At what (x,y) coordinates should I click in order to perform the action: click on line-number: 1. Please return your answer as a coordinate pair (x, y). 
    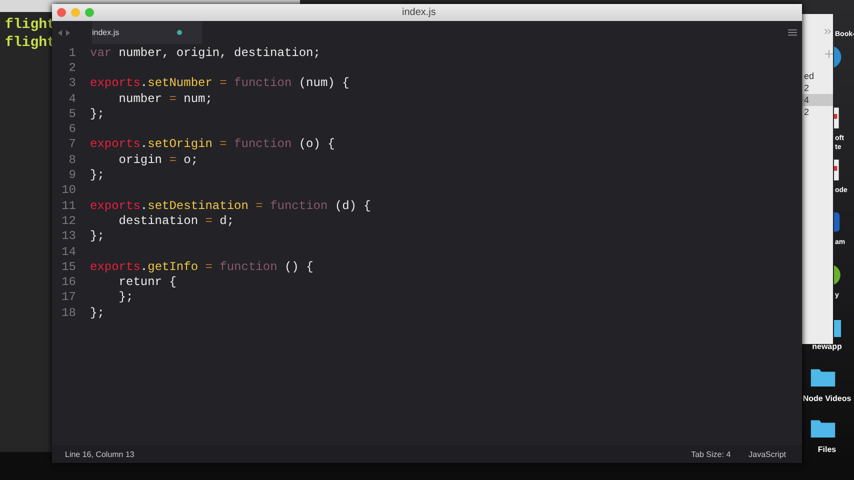
    Looking at the image, I should click on (72, 53).